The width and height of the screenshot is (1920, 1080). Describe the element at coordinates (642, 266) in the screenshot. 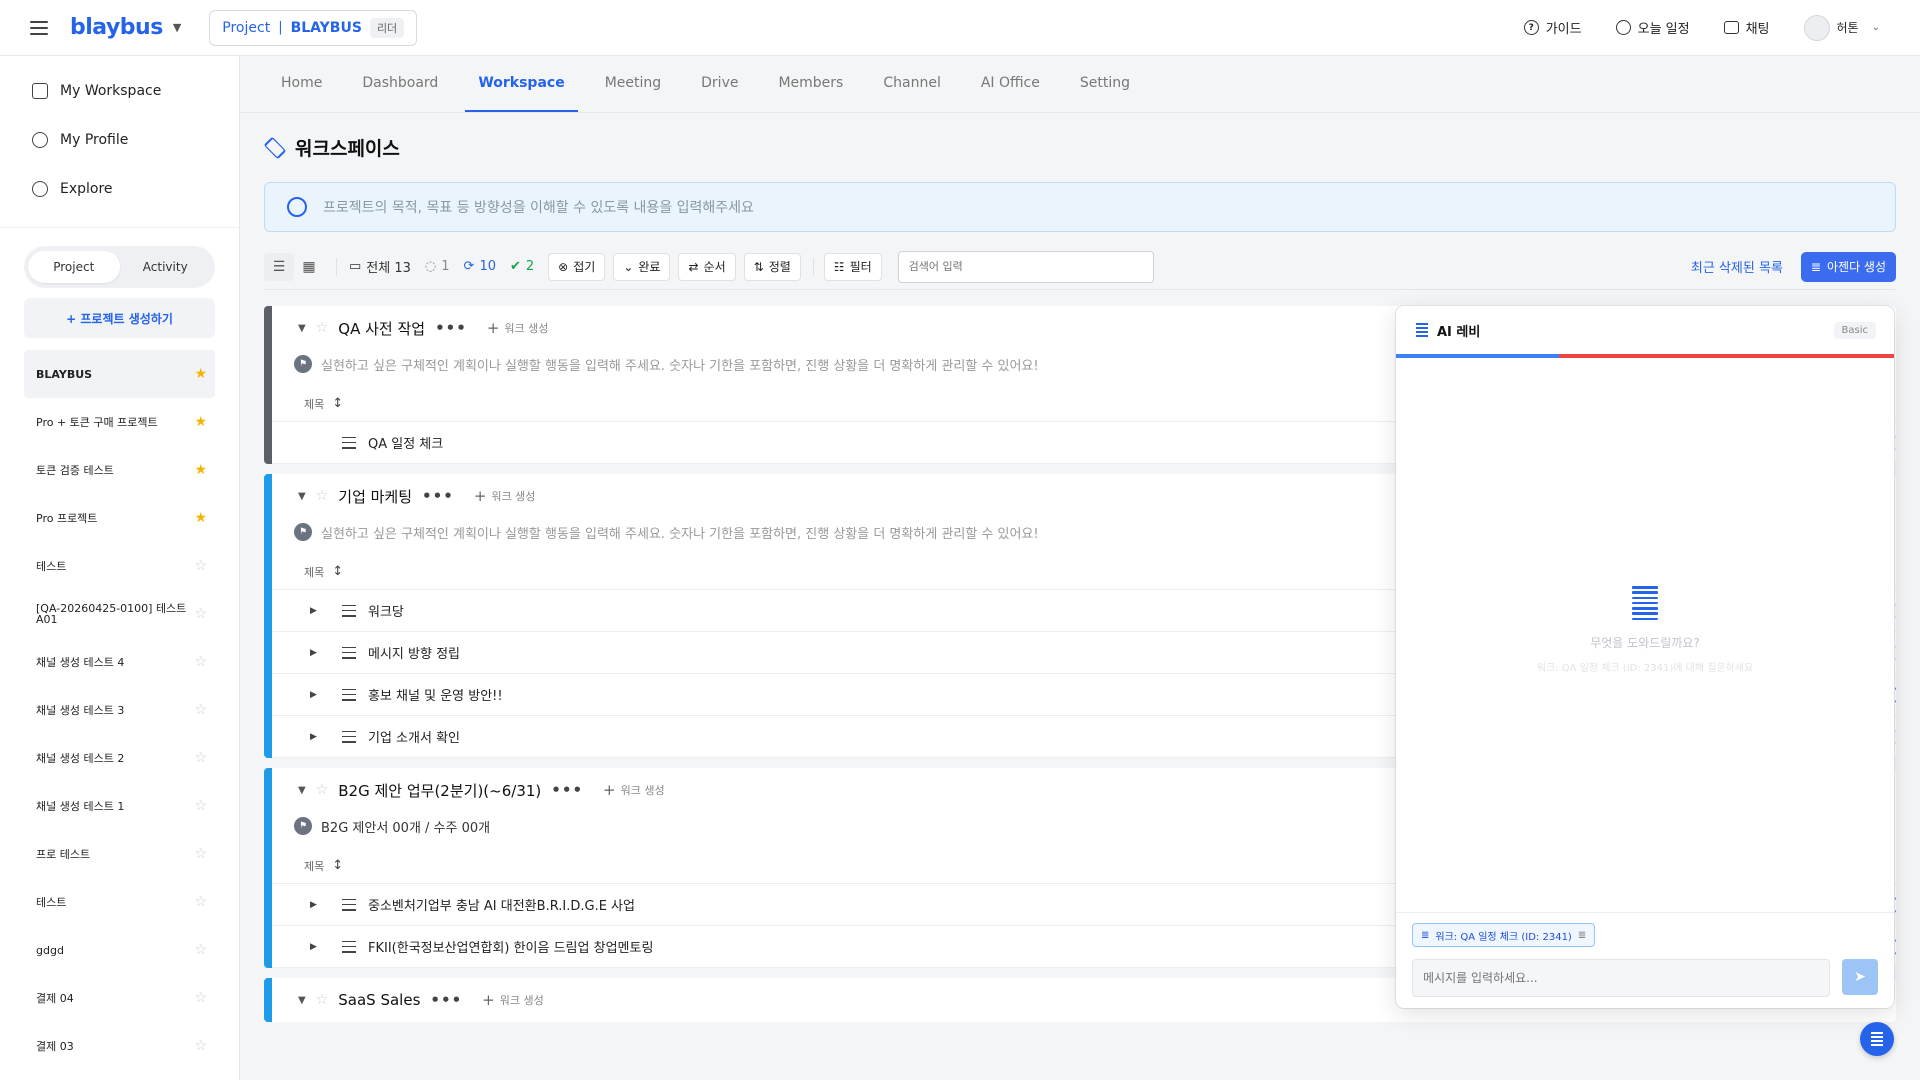

I see `complete-button: ⌄ 완료` at that location.